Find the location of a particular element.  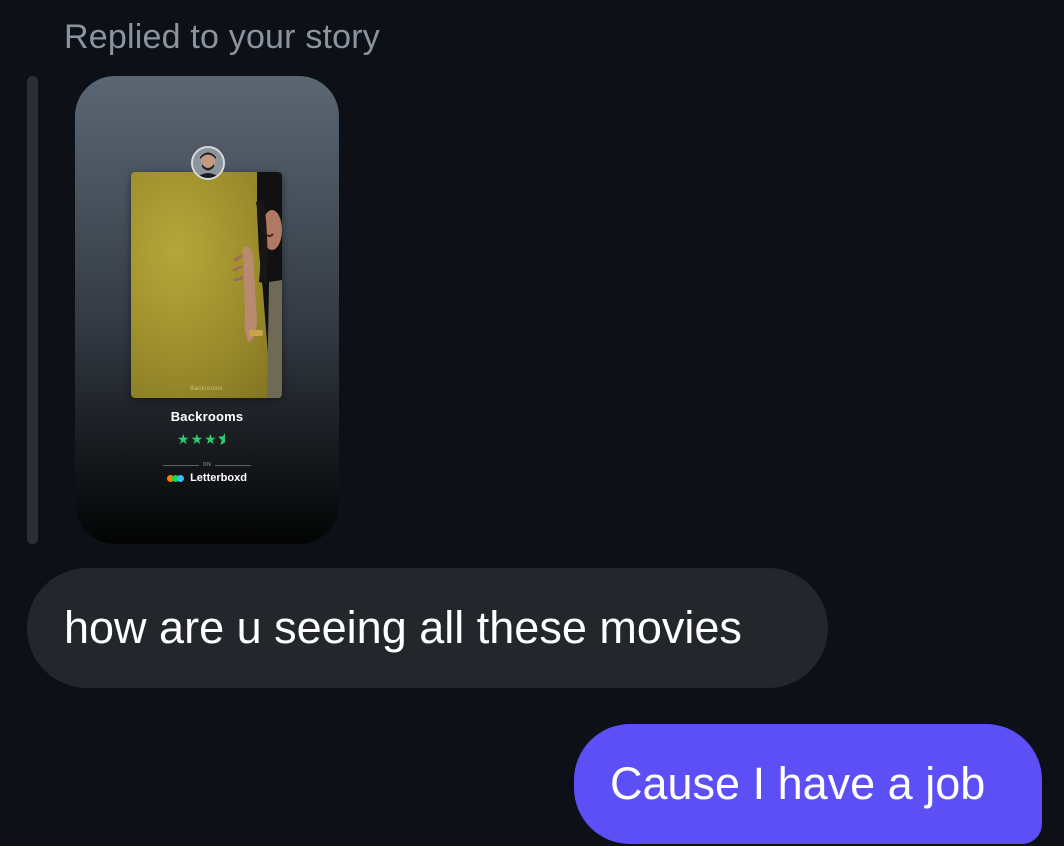

received-message-bubble: how are u seeing all these movies is located at coordinates (427, 628).